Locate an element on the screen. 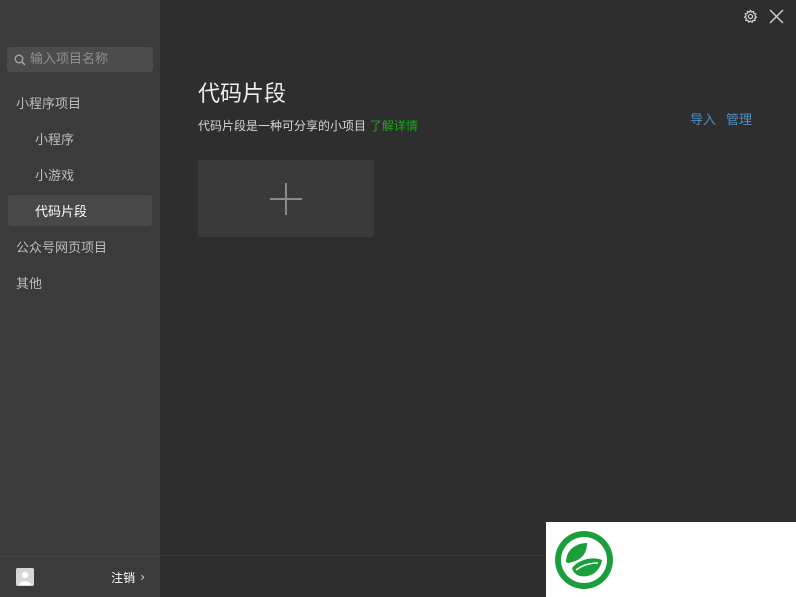  sidebar-item-label: 其他 is located at coordinates (29, 284).